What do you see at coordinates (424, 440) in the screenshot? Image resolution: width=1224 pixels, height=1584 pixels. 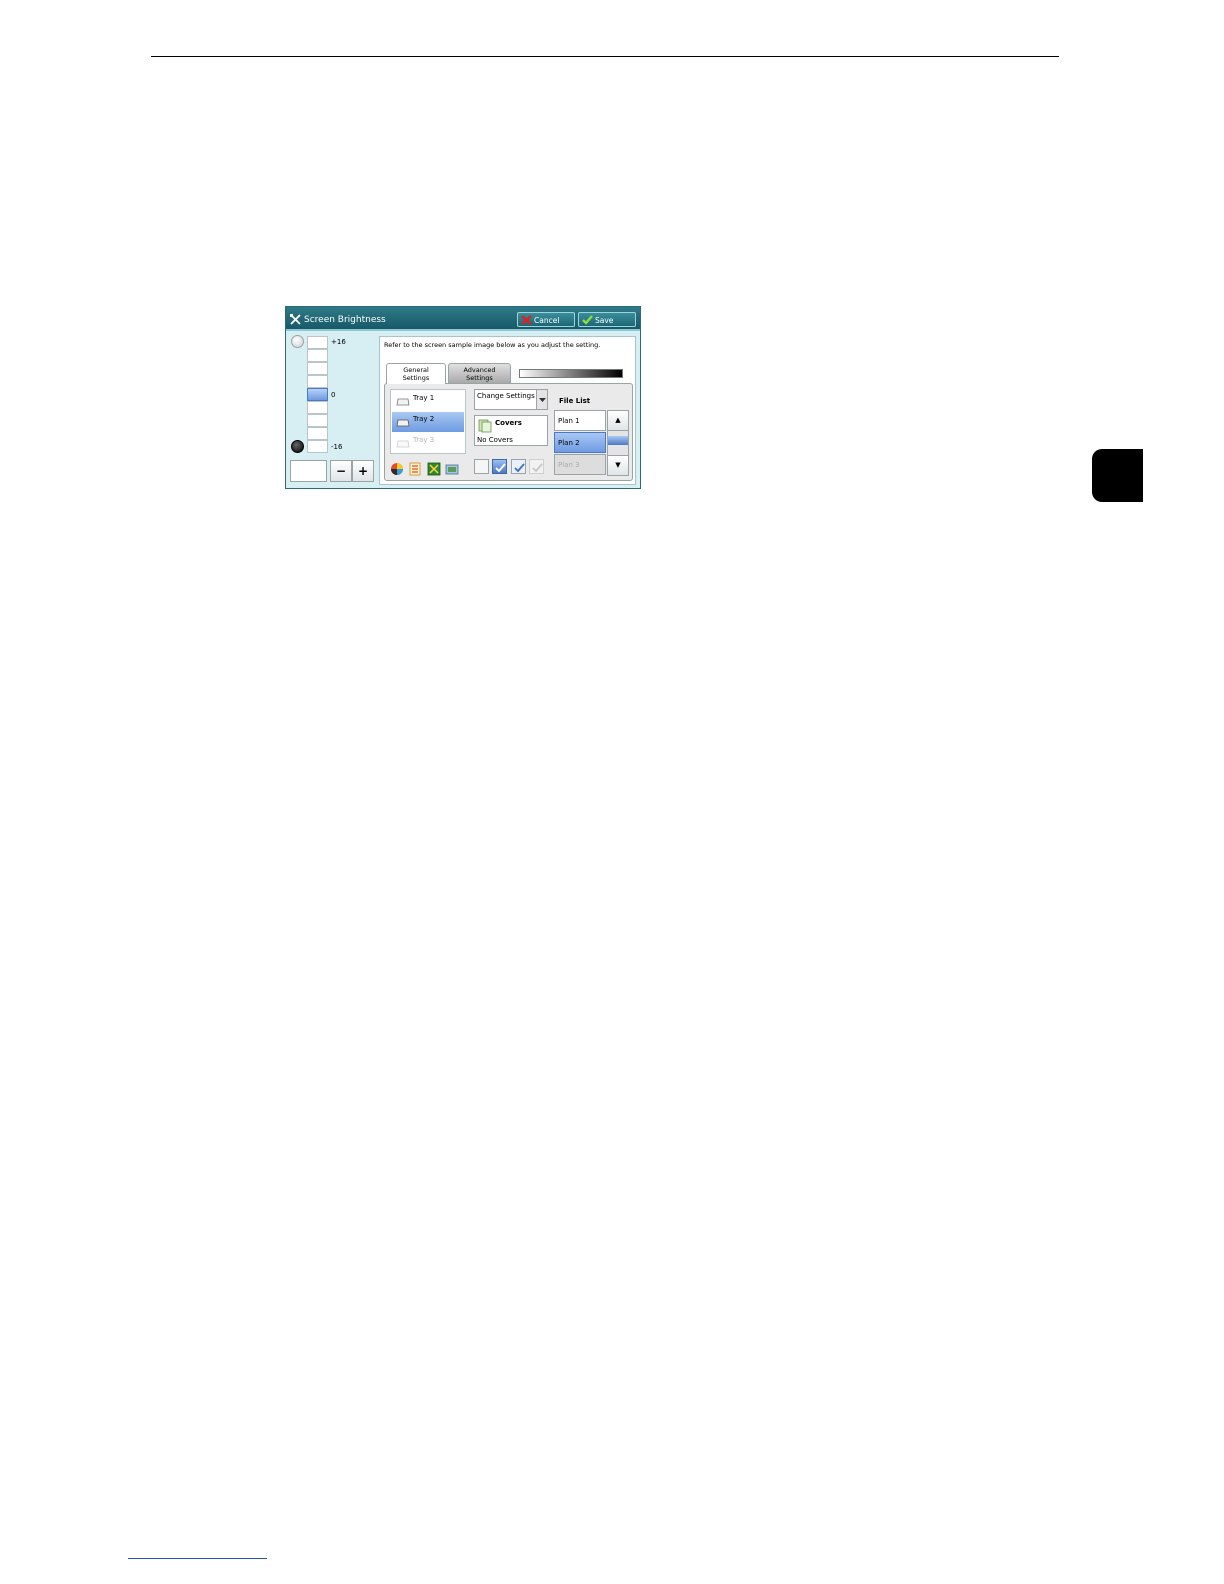 I see `tray-label: Tray 3` at bounding box center [424, 440].